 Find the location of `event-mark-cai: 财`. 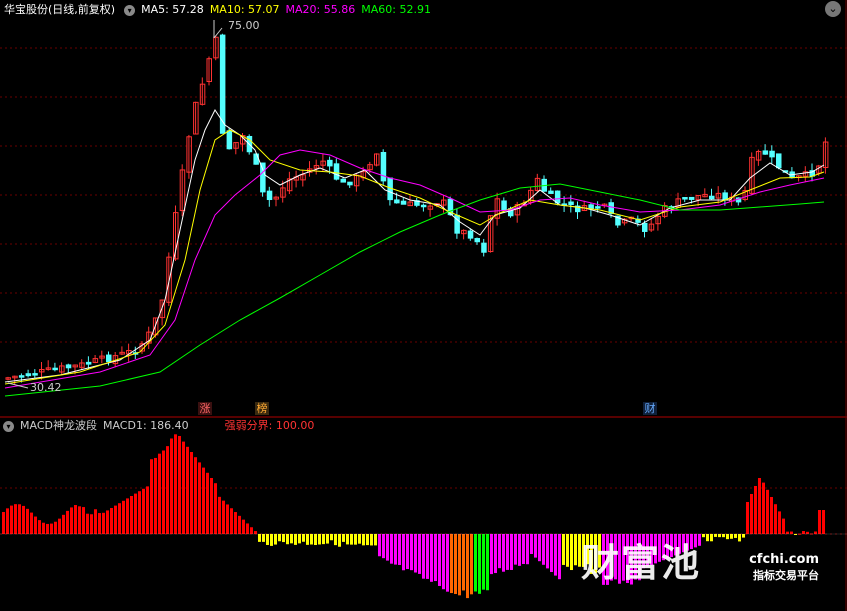

event-mark-cai: 财 is located at coordinates (650, 408).